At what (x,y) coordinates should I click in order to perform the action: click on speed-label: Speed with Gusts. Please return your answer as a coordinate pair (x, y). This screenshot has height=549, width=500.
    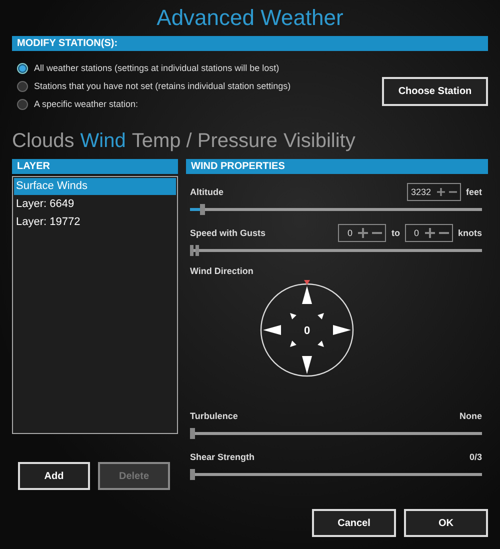
    Looking at the image, I should click on (228, 233).